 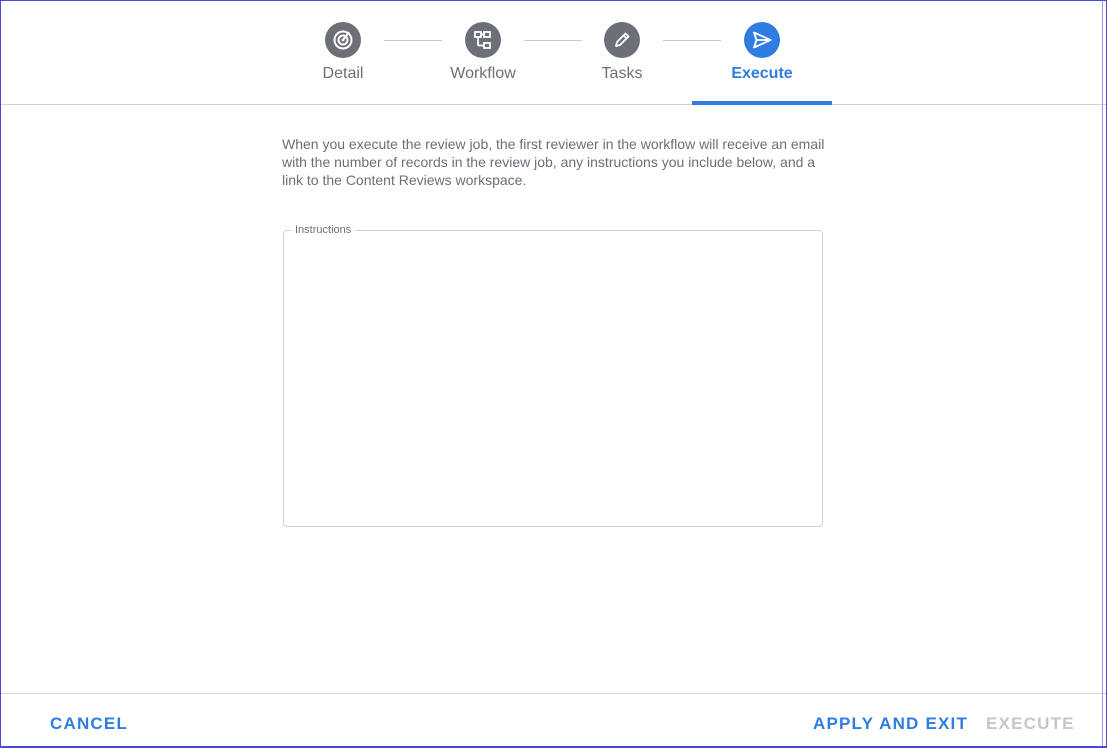 What do you see at coordinates (762, 40) in the screenshot?
I see `send-icon` at bounding box center [762, 40].